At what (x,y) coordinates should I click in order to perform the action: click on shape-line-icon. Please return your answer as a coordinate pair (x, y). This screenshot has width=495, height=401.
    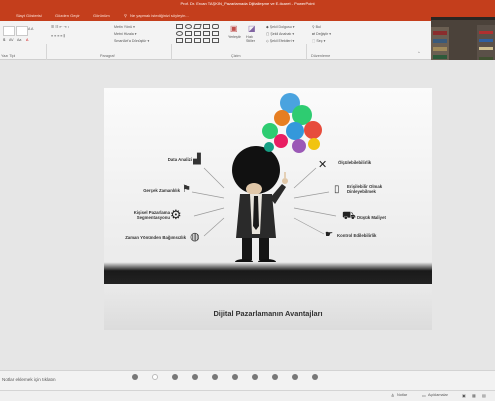
    Looking at the image, I should click on (206, 26).